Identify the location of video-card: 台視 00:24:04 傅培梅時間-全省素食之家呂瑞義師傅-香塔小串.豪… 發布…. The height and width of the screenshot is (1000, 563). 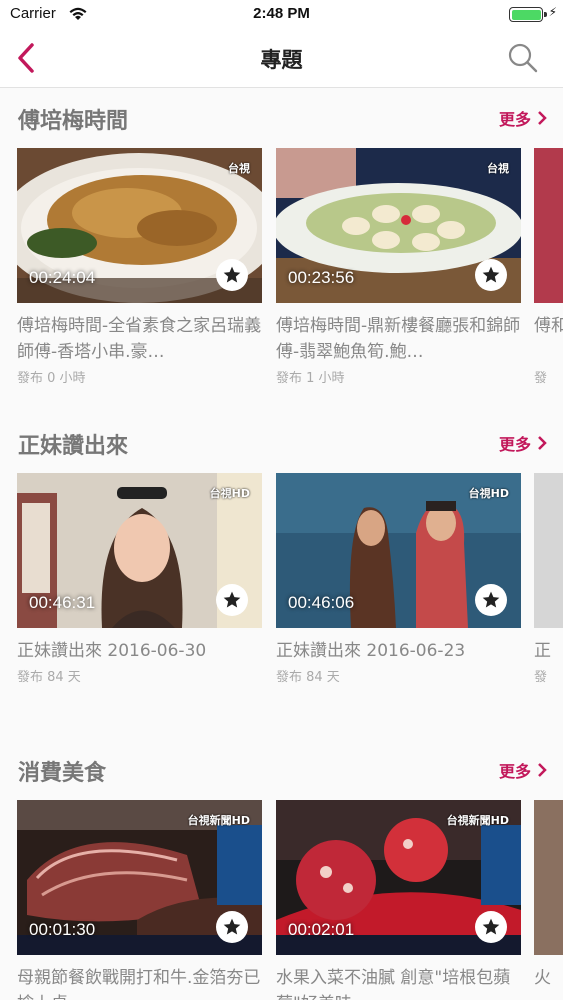
(139, 267).